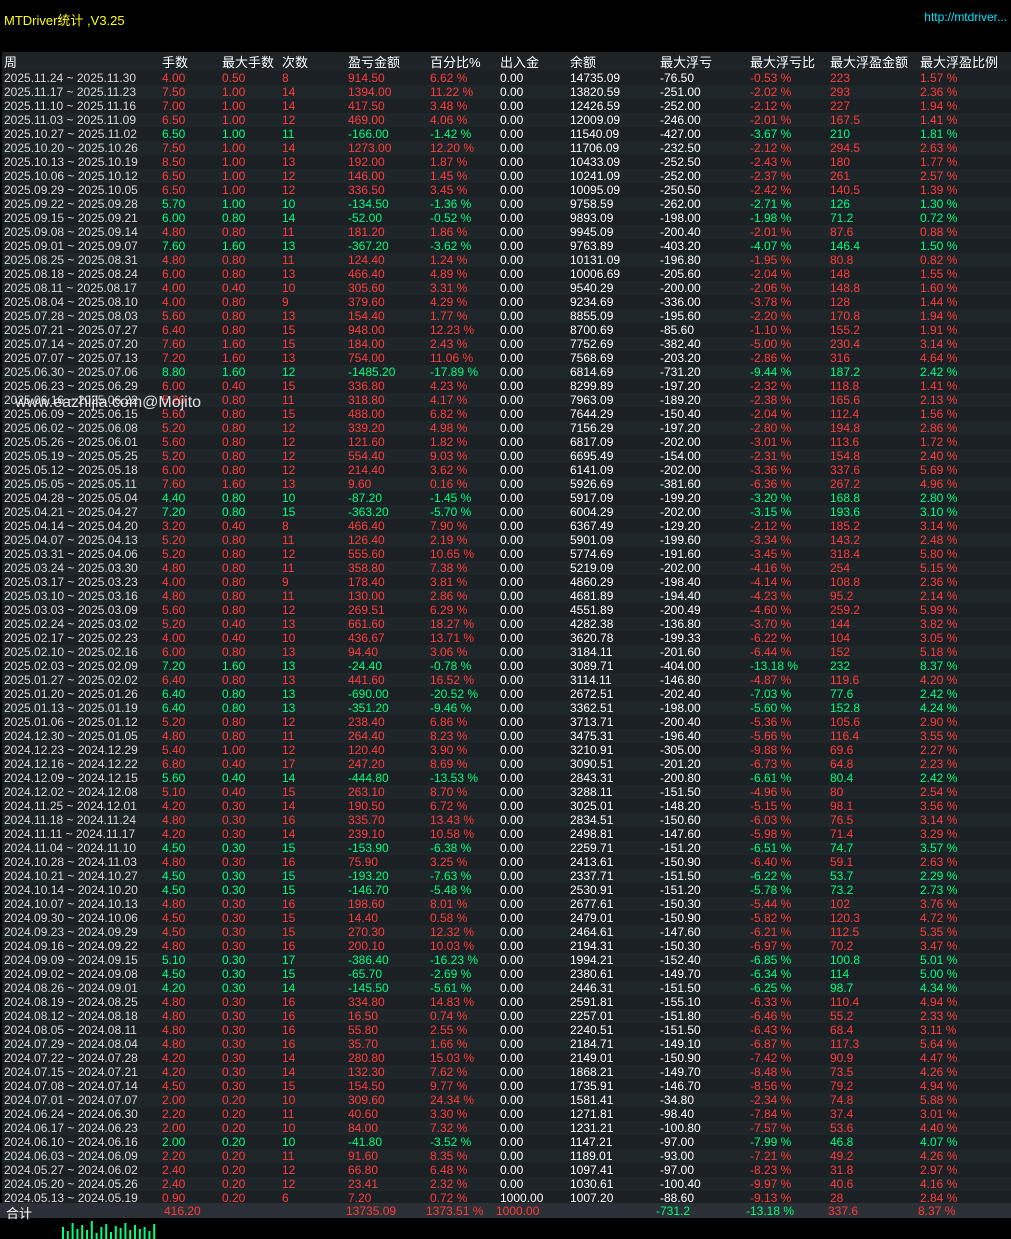 The image size is (1011, 1239). I want to click on table-cell: -5.00 %, so click(788, 344).